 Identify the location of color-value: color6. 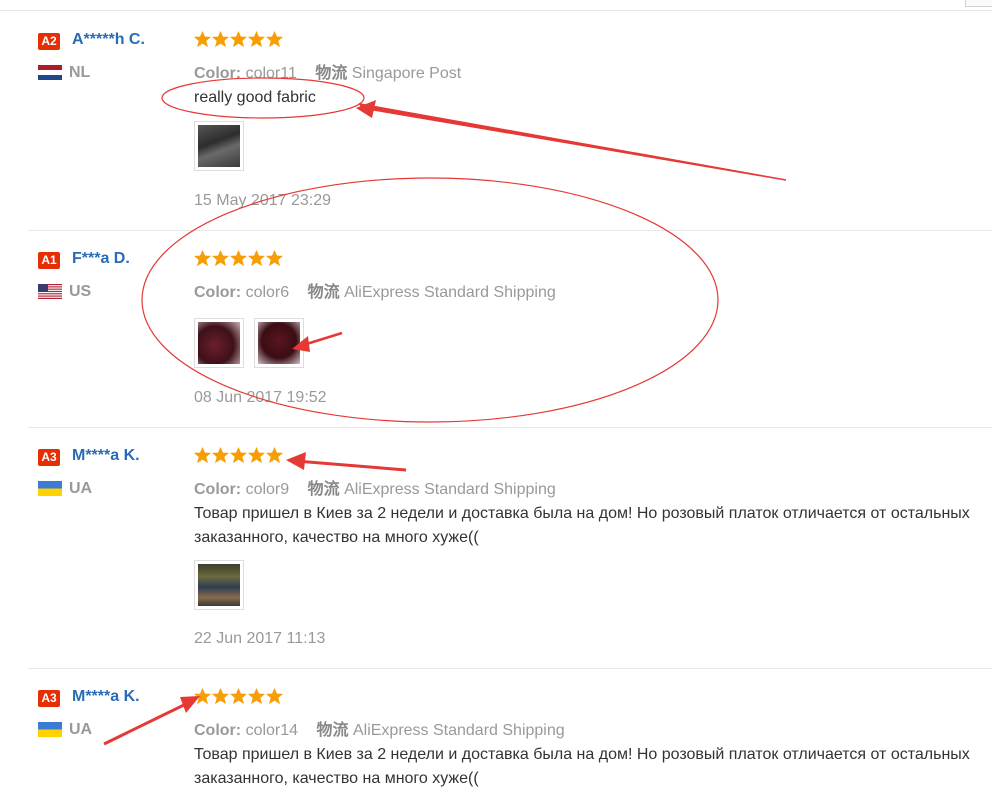
(267, 292).